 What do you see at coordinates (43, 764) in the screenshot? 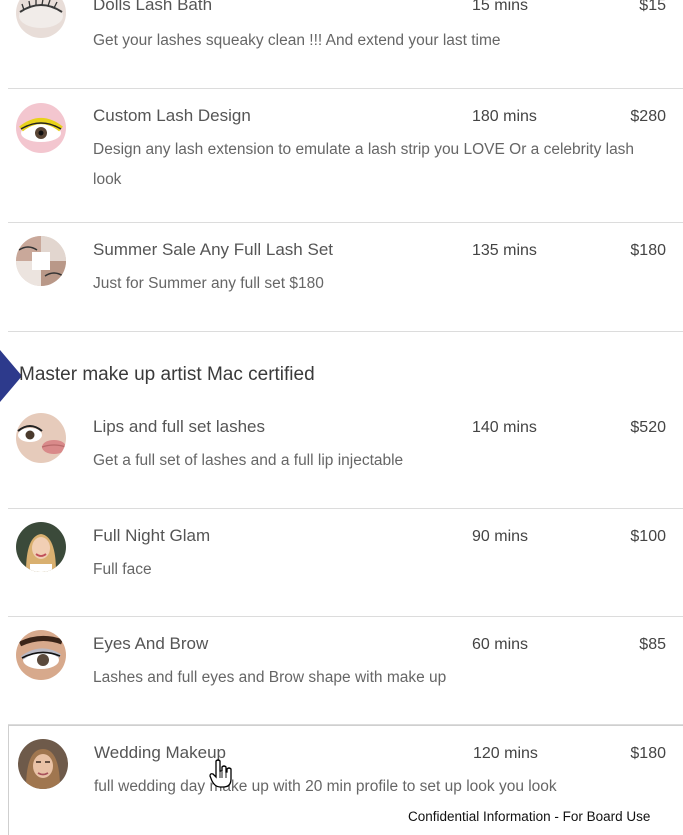
I see `bride-portrait-avatar` at bounding box center [43, 764].